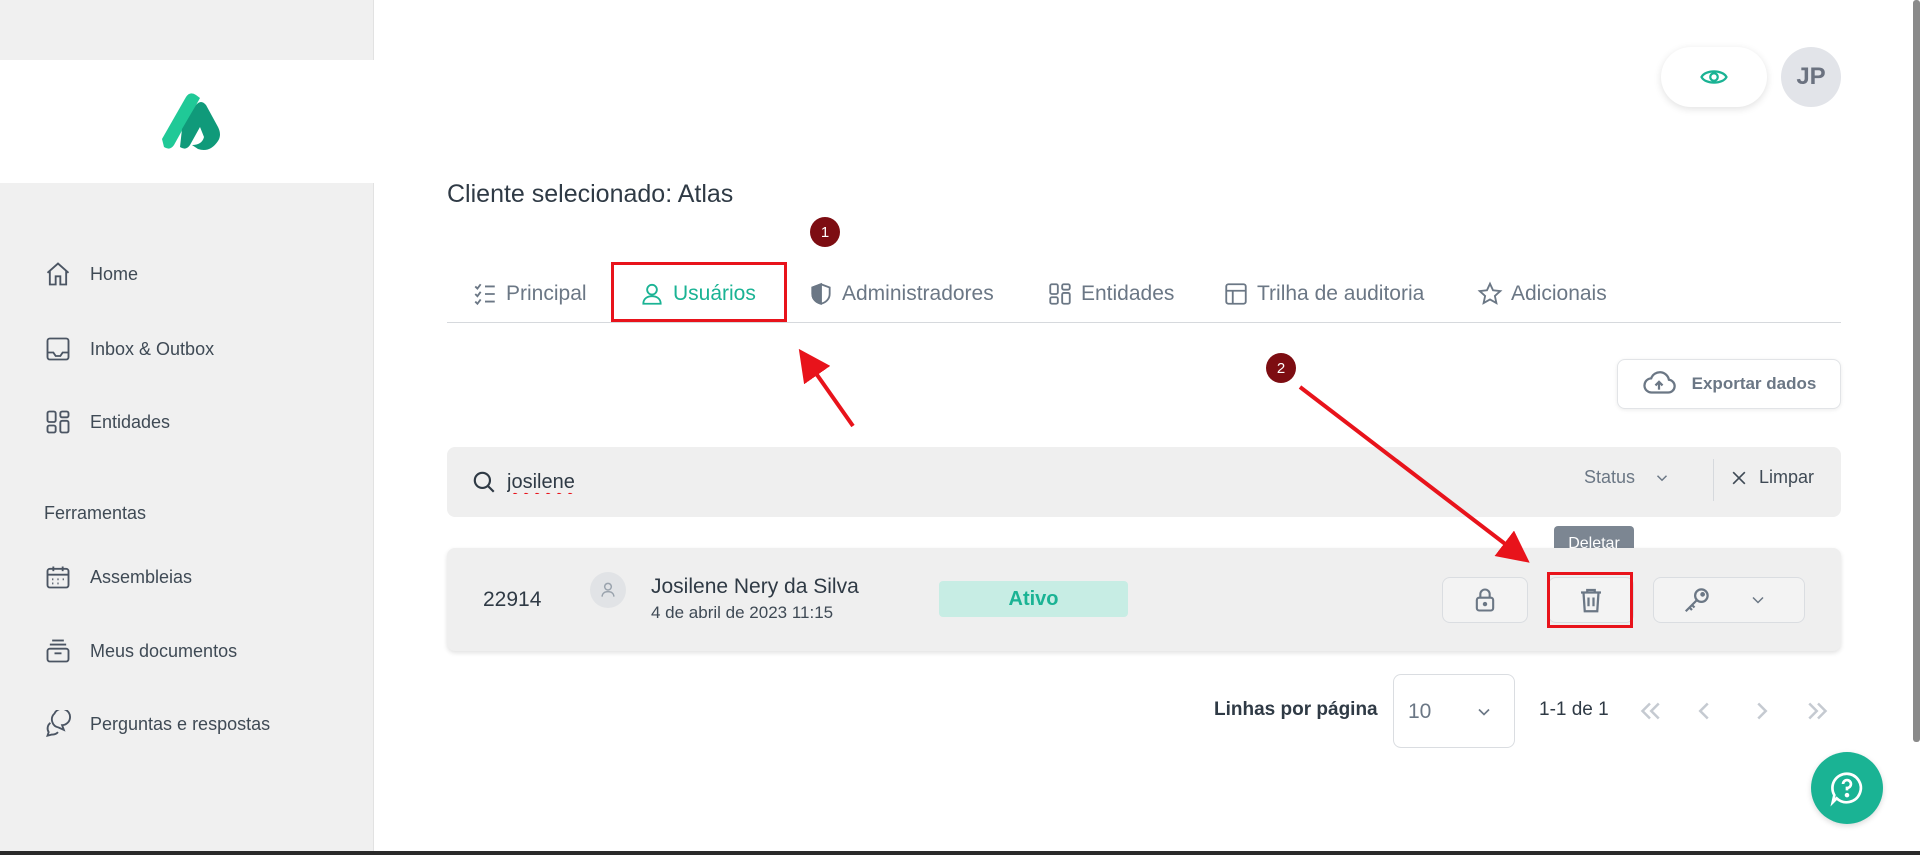  I want to click on window-bottom-edge, so click(960, 853).